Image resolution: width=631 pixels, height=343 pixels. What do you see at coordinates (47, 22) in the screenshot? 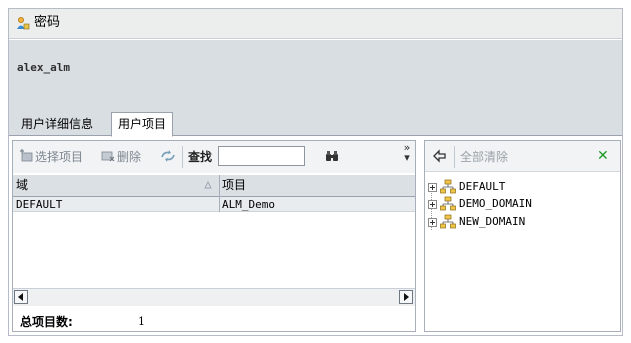
I see `window-title: 密码` at bounding box center [47, 22].